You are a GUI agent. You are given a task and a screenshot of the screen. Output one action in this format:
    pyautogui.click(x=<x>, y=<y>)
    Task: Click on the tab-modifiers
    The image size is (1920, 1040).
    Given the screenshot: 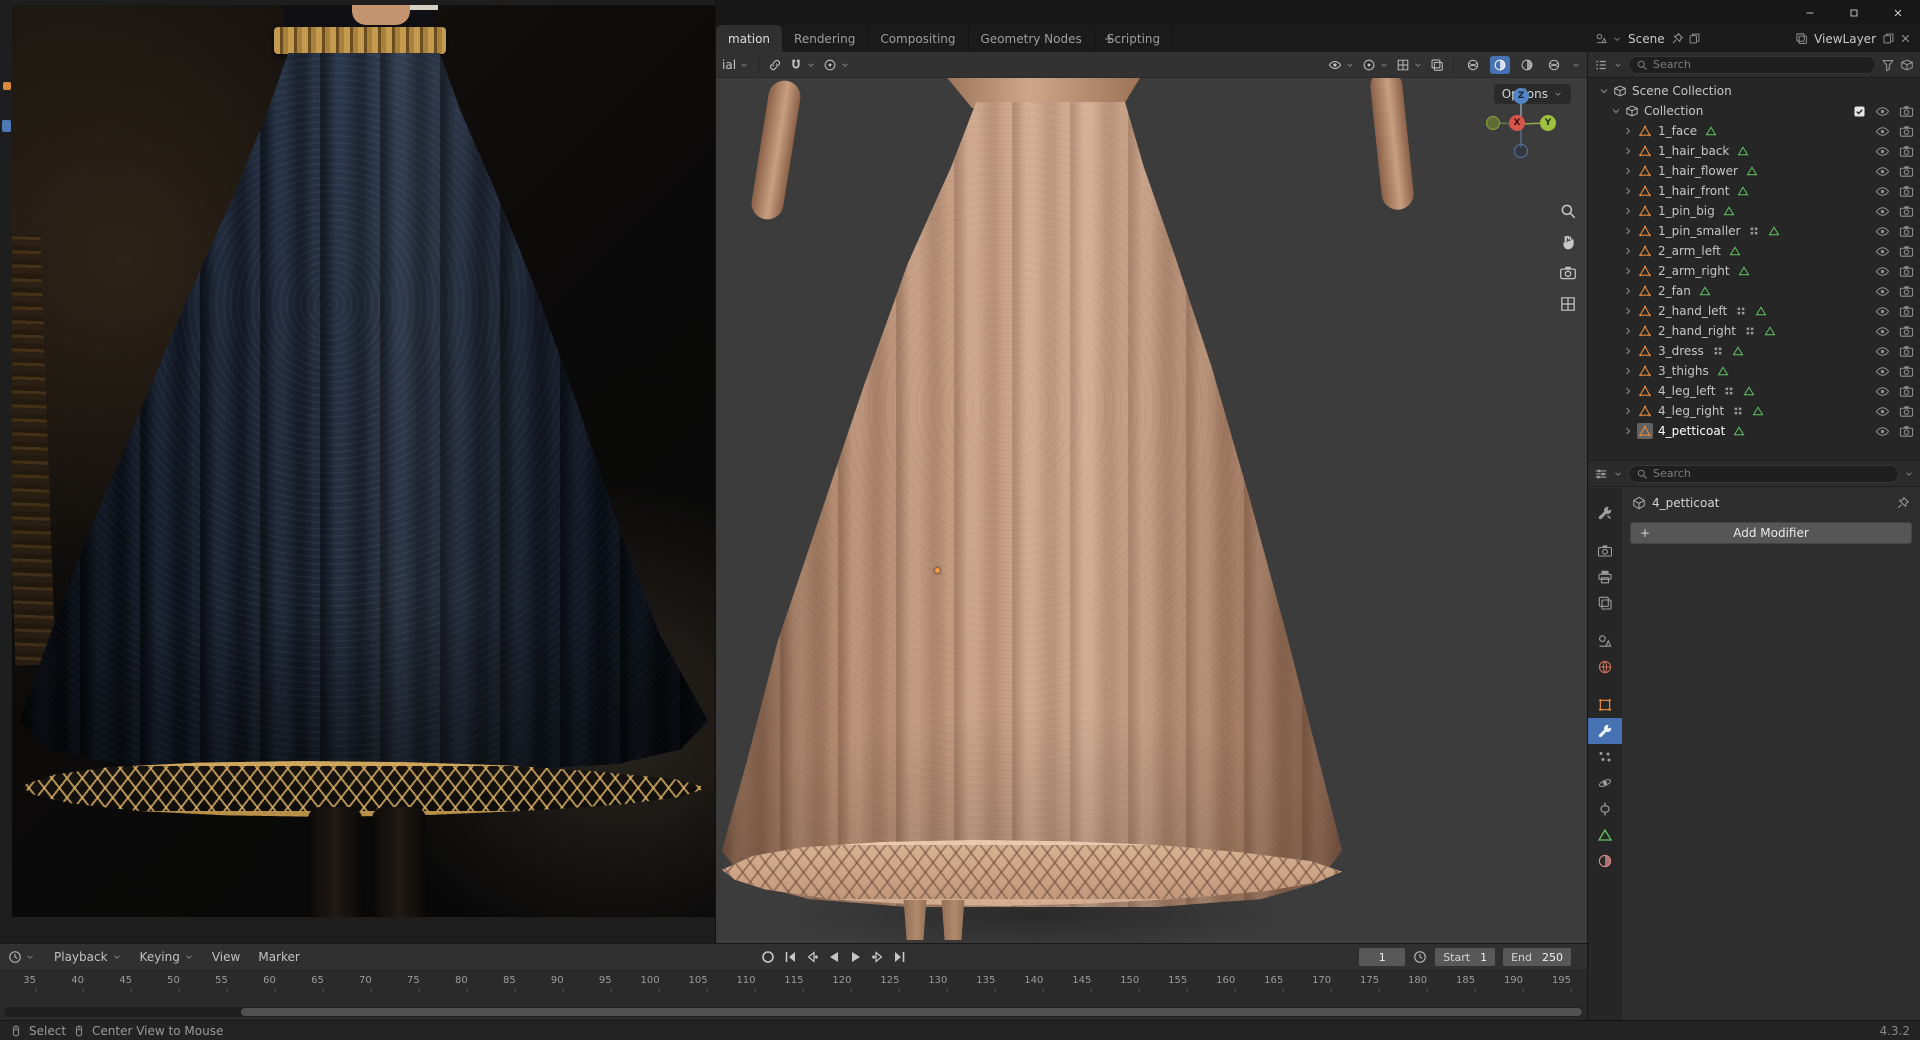 What is the action you would take?
    pyautogui.click(x=1605, y=731)
    